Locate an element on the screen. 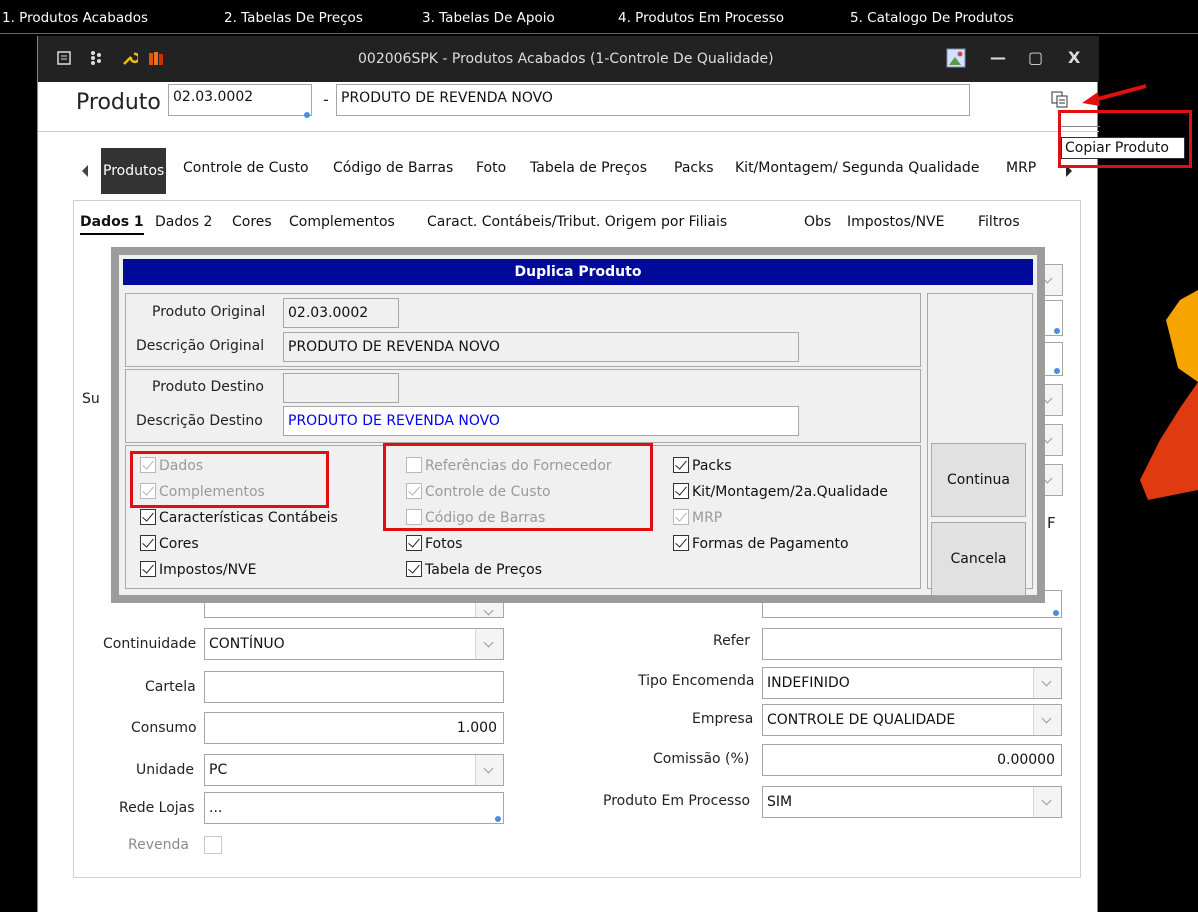 This screenshot has width=1198, height=912. produto-original-label: Produto Original is located at coordinates (209, 312).